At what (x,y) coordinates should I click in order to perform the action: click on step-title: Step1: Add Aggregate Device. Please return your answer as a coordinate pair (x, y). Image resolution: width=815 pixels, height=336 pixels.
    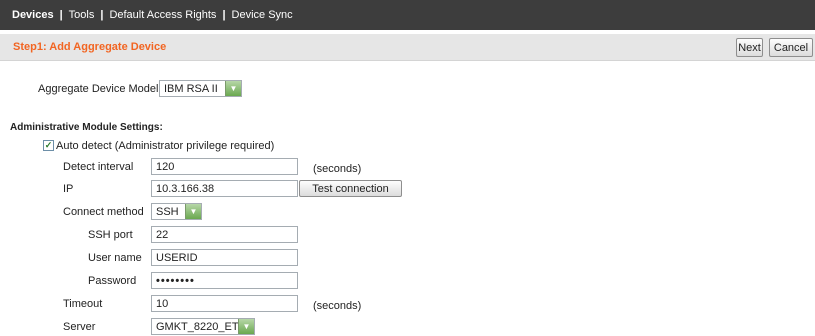
    Looking at the image, I should click on (90, 47).